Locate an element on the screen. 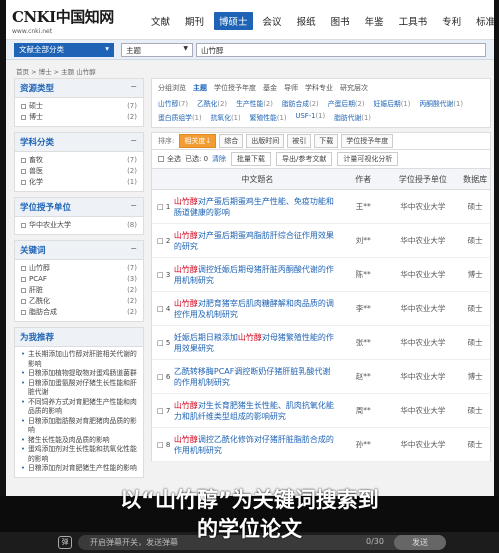 The height and width of the screenshot is (553, 499). facet-item: 硕士 (7) is located at coordinates (79, 106).